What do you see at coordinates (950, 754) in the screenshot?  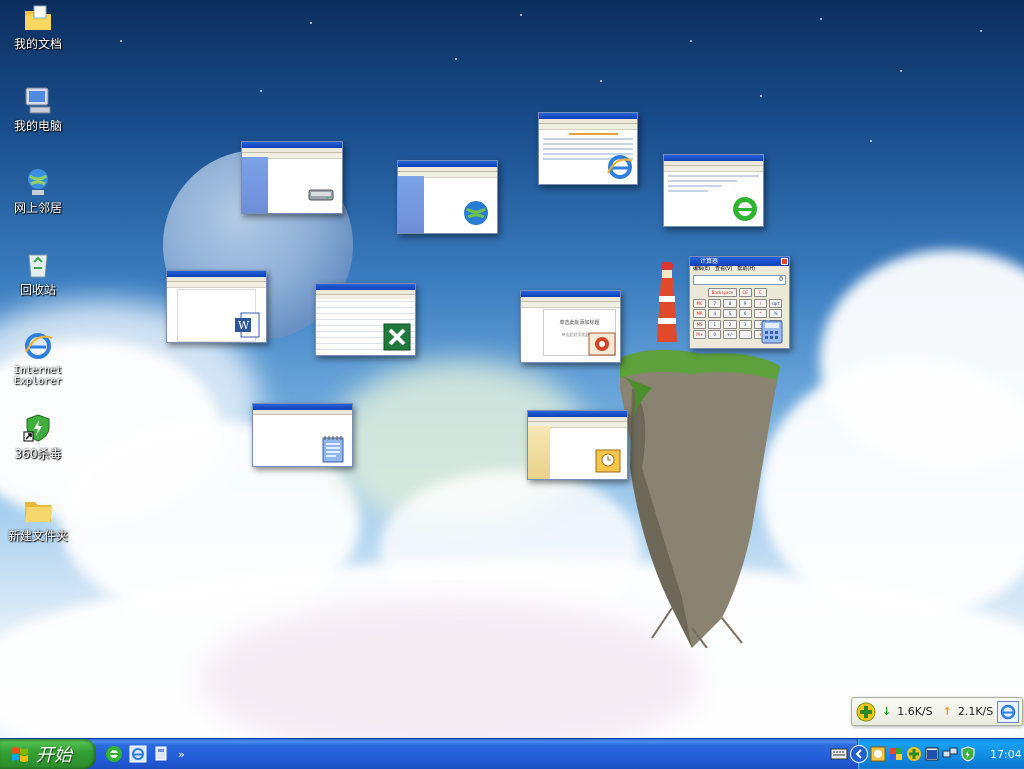 I see `network-connection-icon` at bounding box center [950, 754].